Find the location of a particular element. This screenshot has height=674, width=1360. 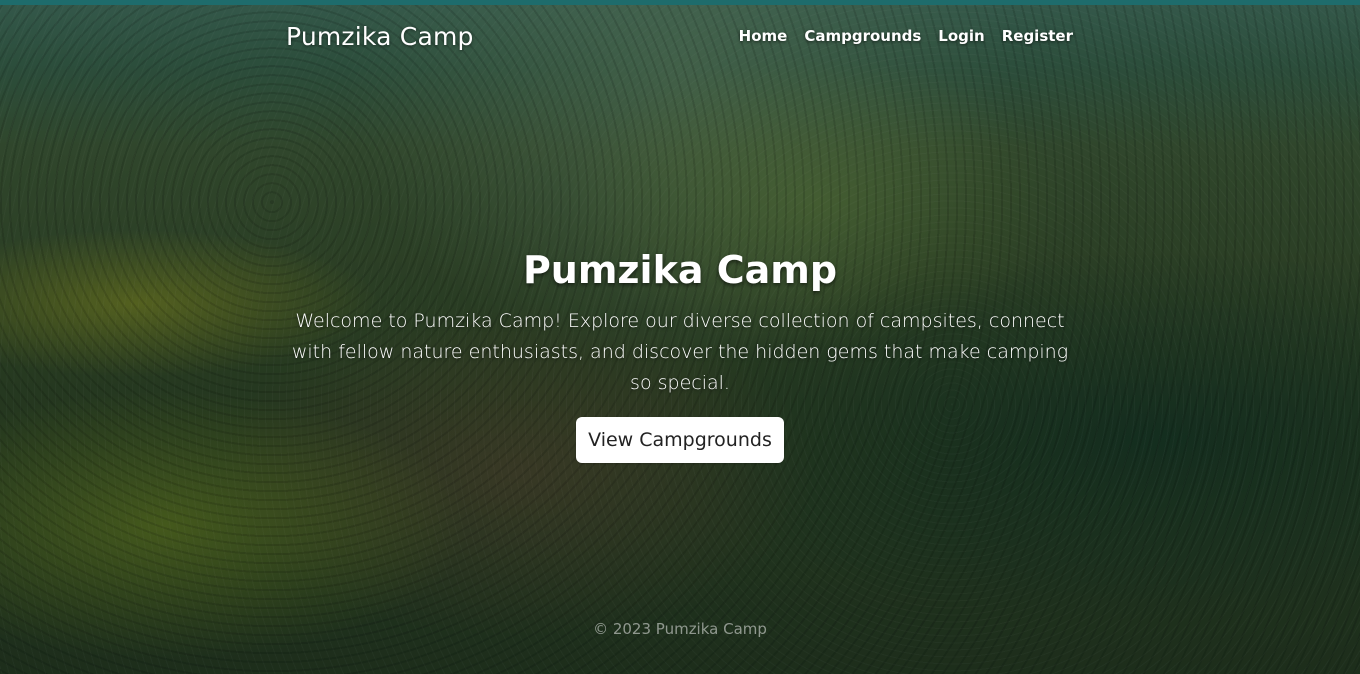

nav-register-link: Register is located at coordinates (1037, 36).